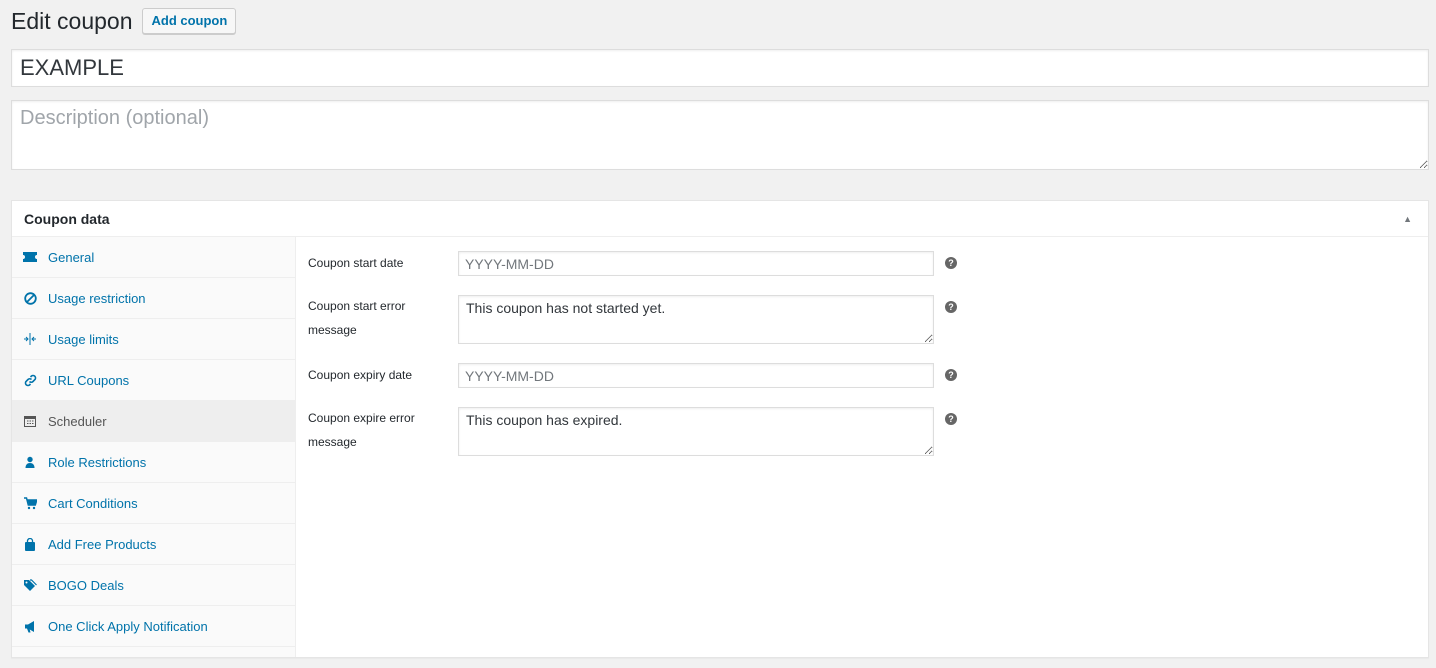 This screenshot has width=1436, height=668. Describe the element at coordinates (77, 421) in the screenshot. I see `tab-label: Scheduler` at that location.